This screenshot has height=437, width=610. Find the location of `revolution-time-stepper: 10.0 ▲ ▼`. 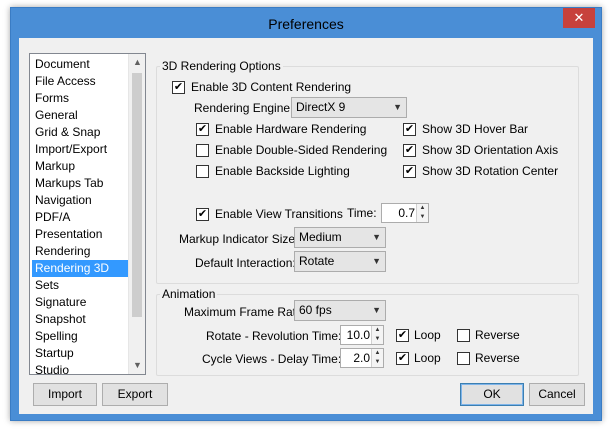

revolution-time-stepper: 10.0 ▲ ▼ is located at coordinates (362, 335).